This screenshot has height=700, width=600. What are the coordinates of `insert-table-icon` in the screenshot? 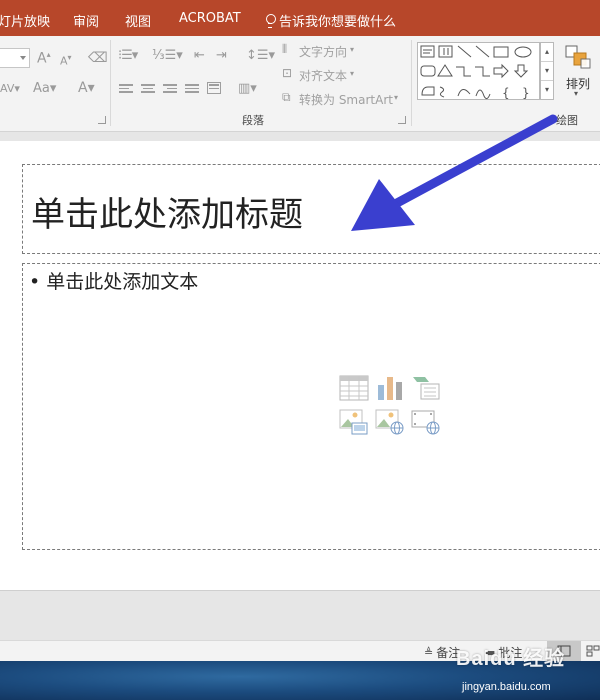 It's located at (354, 388).